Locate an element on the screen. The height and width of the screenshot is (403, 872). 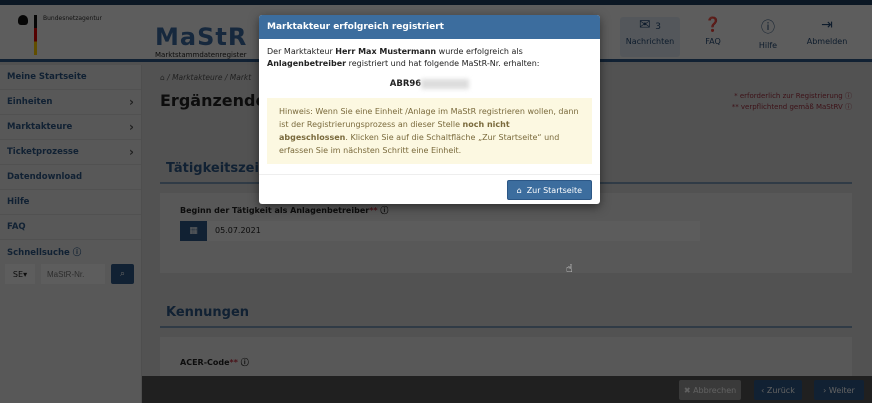
dialog-title: Marktakteur erfolgreich registriert is located at coordinates (429, 27).